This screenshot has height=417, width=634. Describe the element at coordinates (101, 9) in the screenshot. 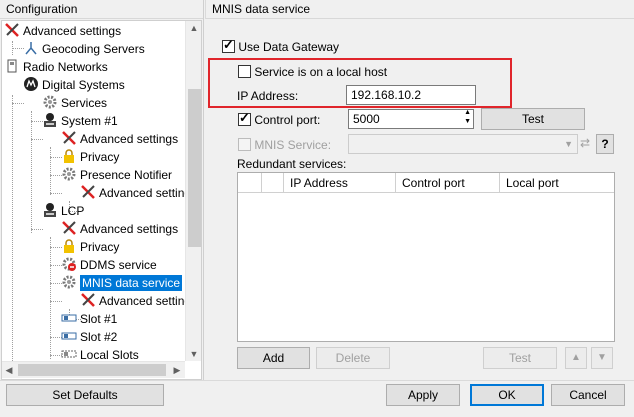

I see `configuration-title: Configuration` at that location.